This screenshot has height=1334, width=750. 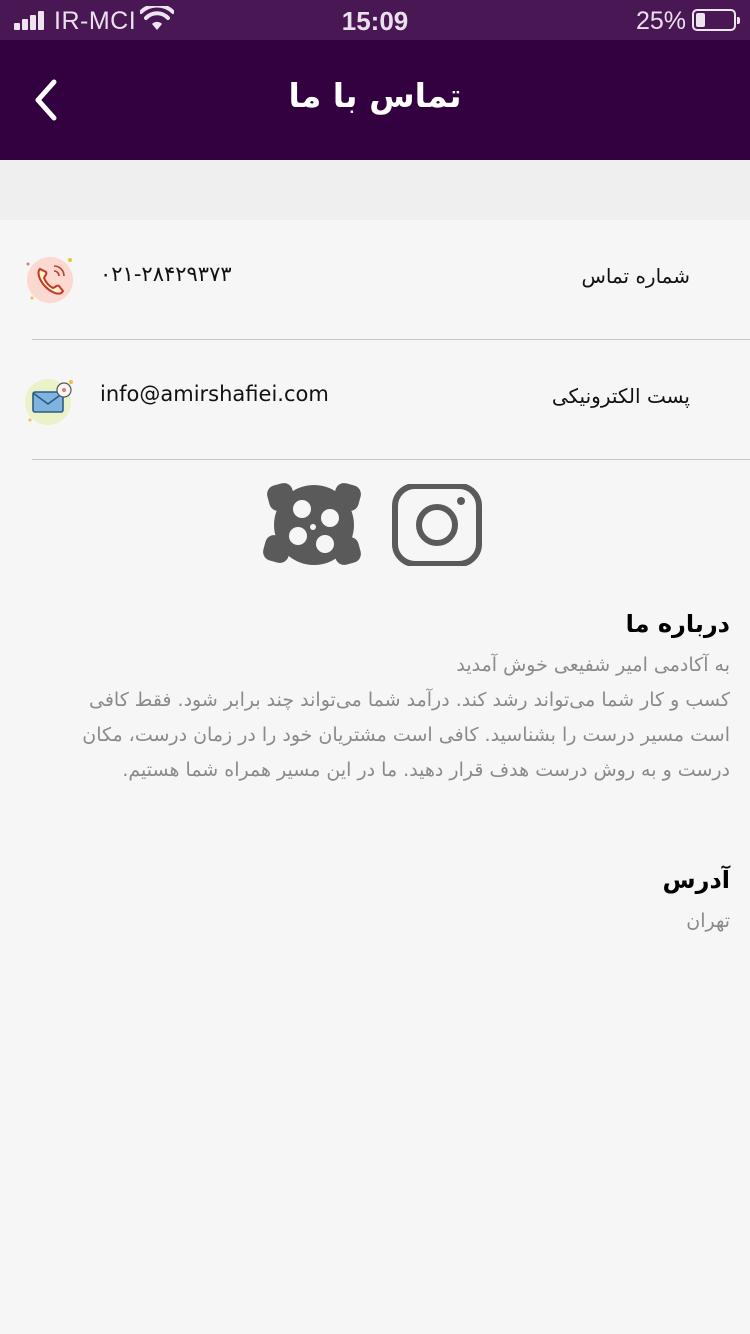 I want to click on contact-row-email: info@amirshafiei.com پست الکترونیکی, so click(x=375, y=400).